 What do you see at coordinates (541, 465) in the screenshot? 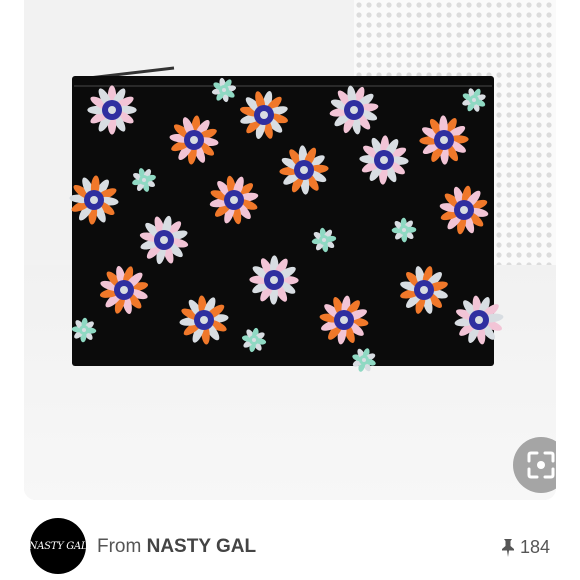
I see `visual-search-icon` at bounding box center [541, 465].